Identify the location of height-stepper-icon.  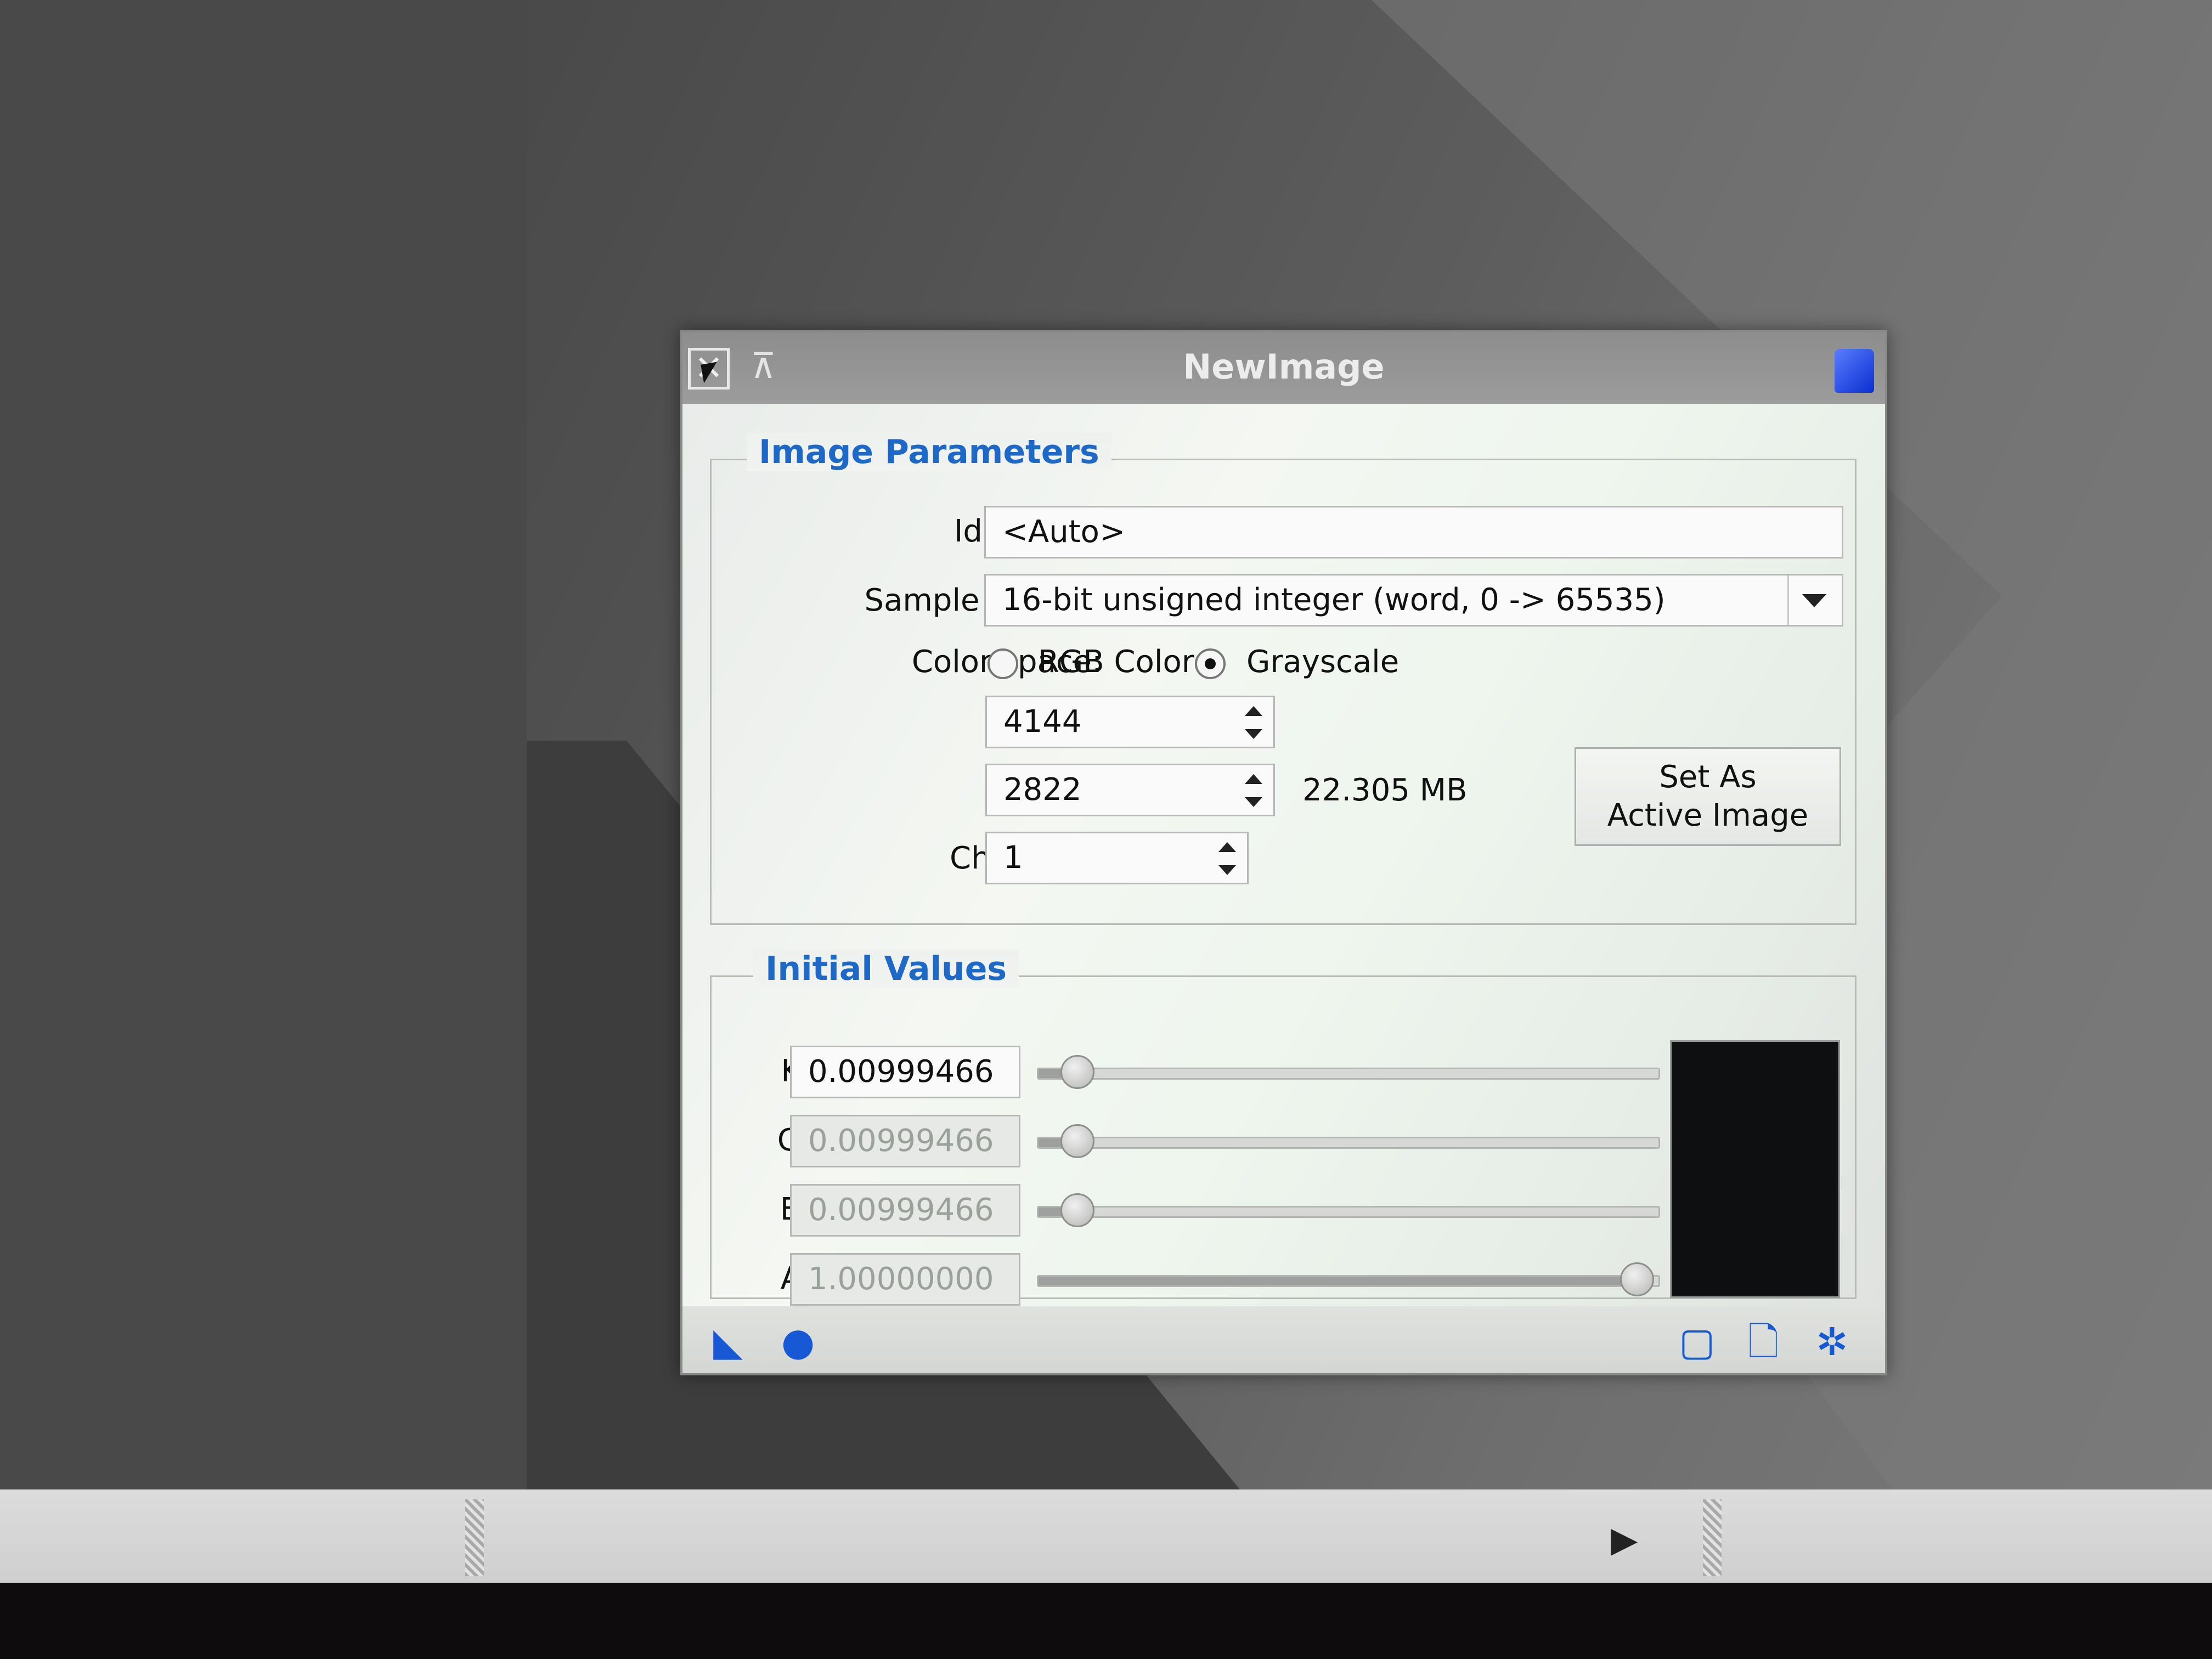
(1253, 791).